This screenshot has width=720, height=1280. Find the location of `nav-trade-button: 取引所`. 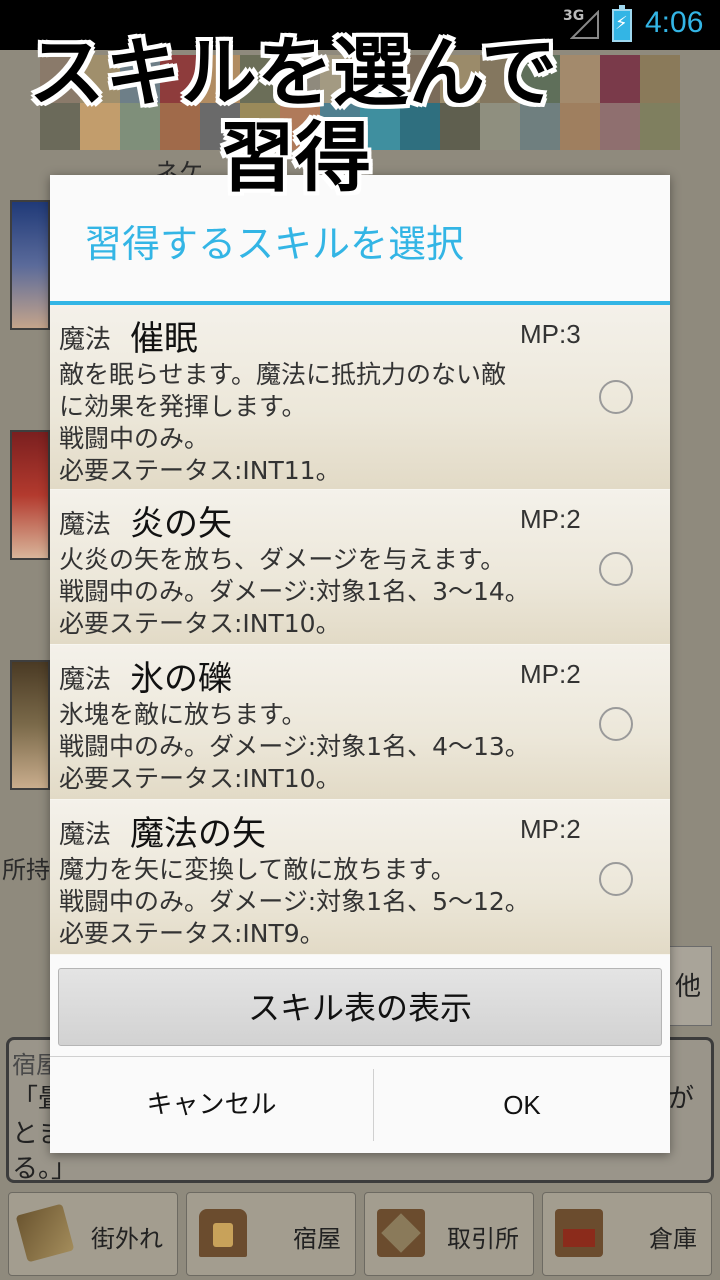

nav-trade-button: 取引所 is located at coordinates (449, 1234).